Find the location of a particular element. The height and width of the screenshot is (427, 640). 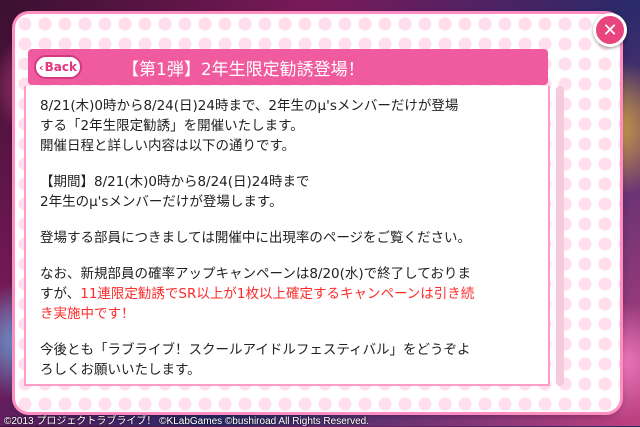

text-line: なお、新規部員の確率アップキャンペーンは8/20(水)で終了しておりま is located at coordinates (255, 274).